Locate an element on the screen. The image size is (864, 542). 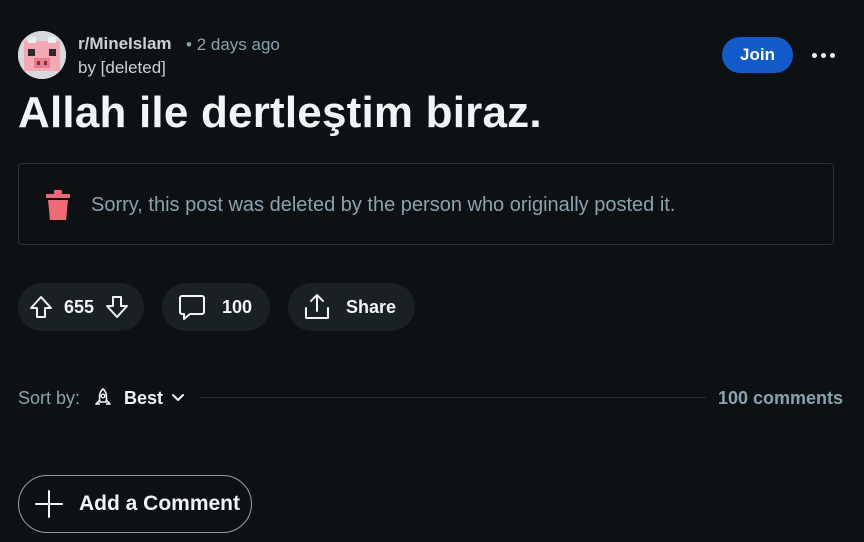
sort-label: Sort by: is located at coordinates (49, 398).